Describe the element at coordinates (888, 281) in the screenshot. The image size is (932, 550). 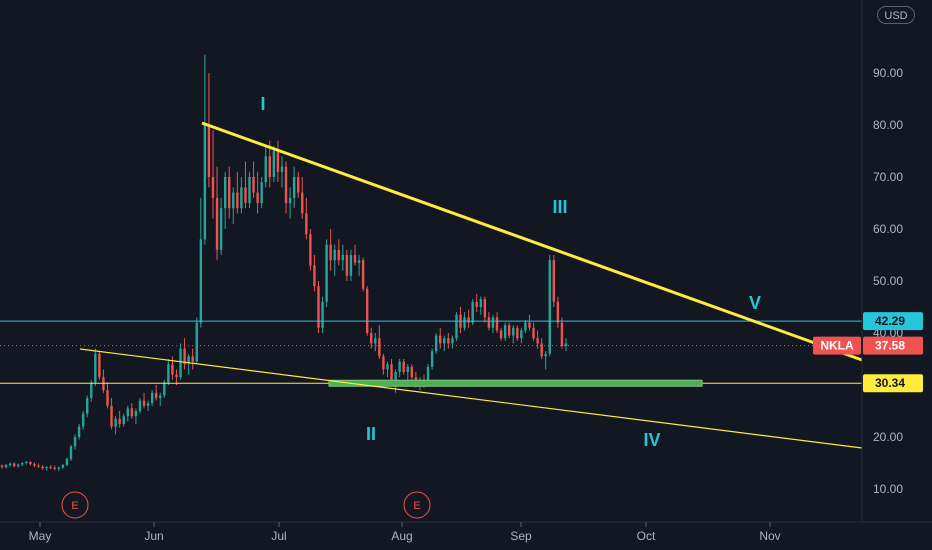
I see `price-tick-label: 50.00` at that location.